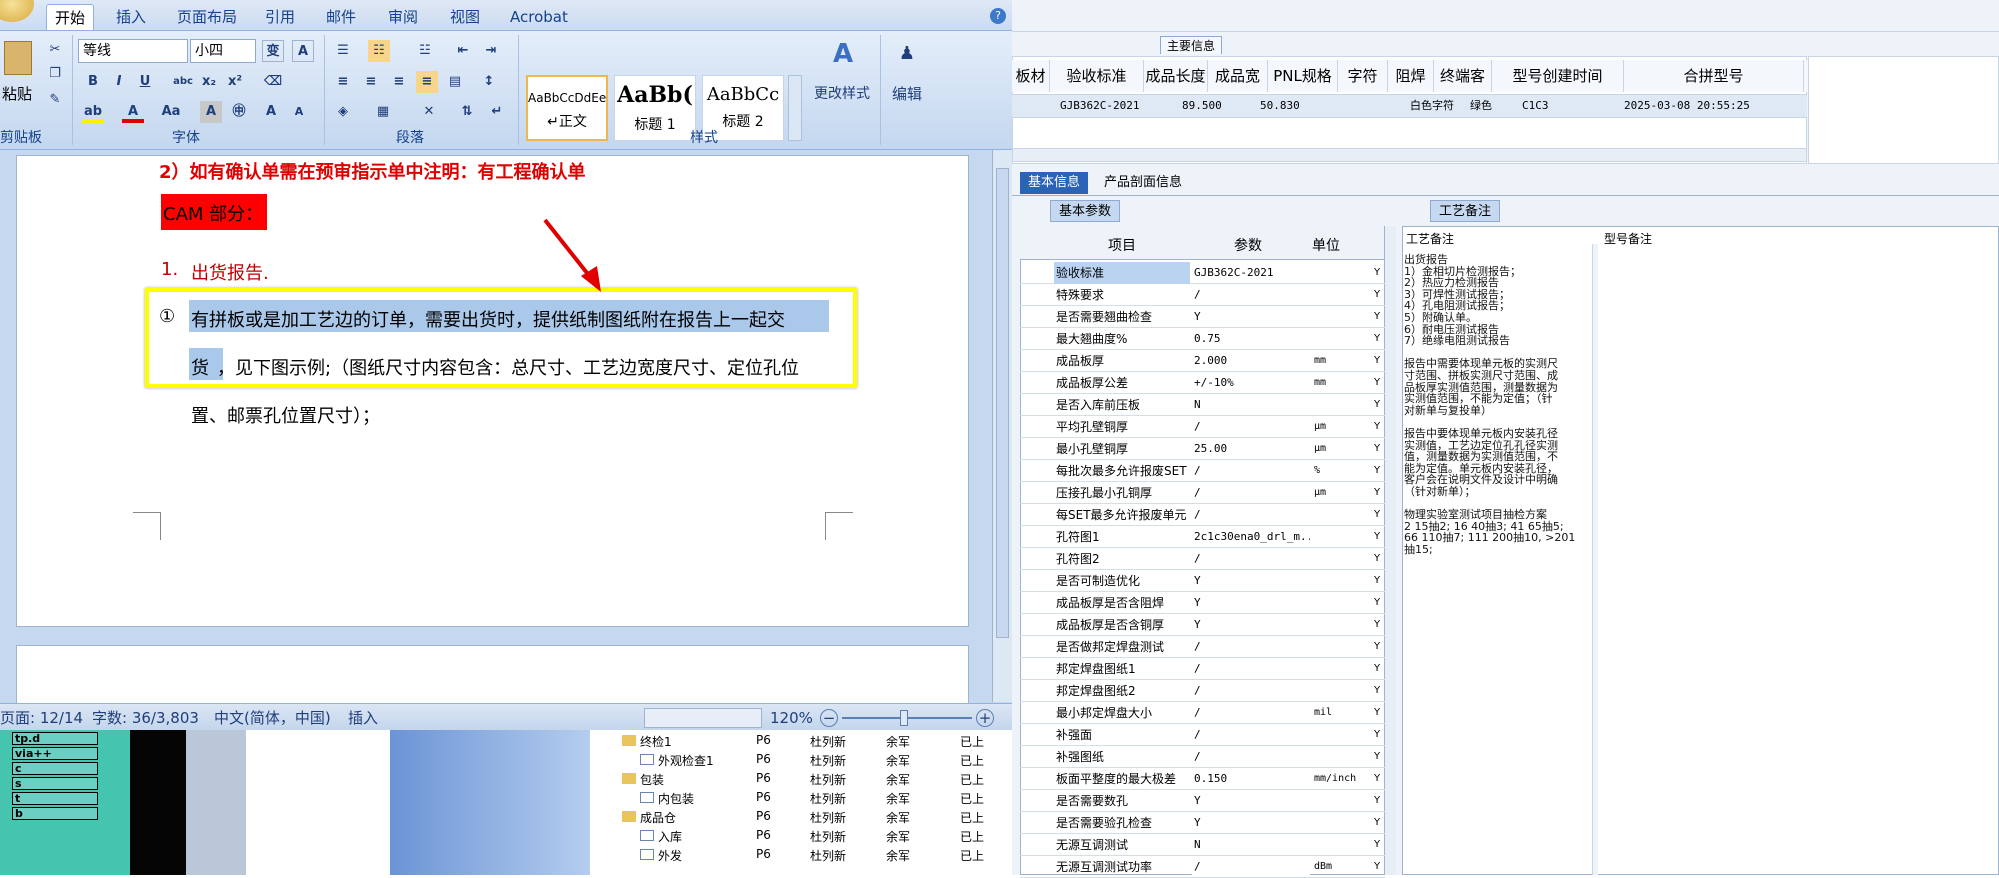 The width and height of the screenshot is (1999, 878). Describe the element at coordinates (489, 82) in the screenshot. I see `line-spacing-icon: ↕` at that location.